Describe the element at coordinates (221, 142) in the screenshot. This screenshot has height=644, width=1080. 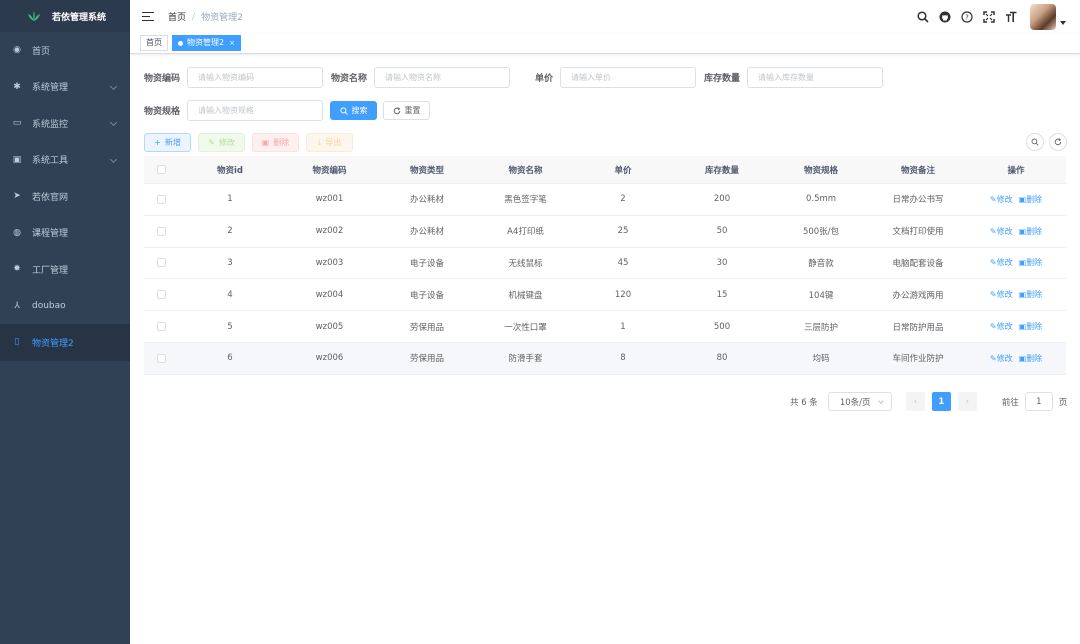
I see `edit-button: ✎ 修改` at that location.